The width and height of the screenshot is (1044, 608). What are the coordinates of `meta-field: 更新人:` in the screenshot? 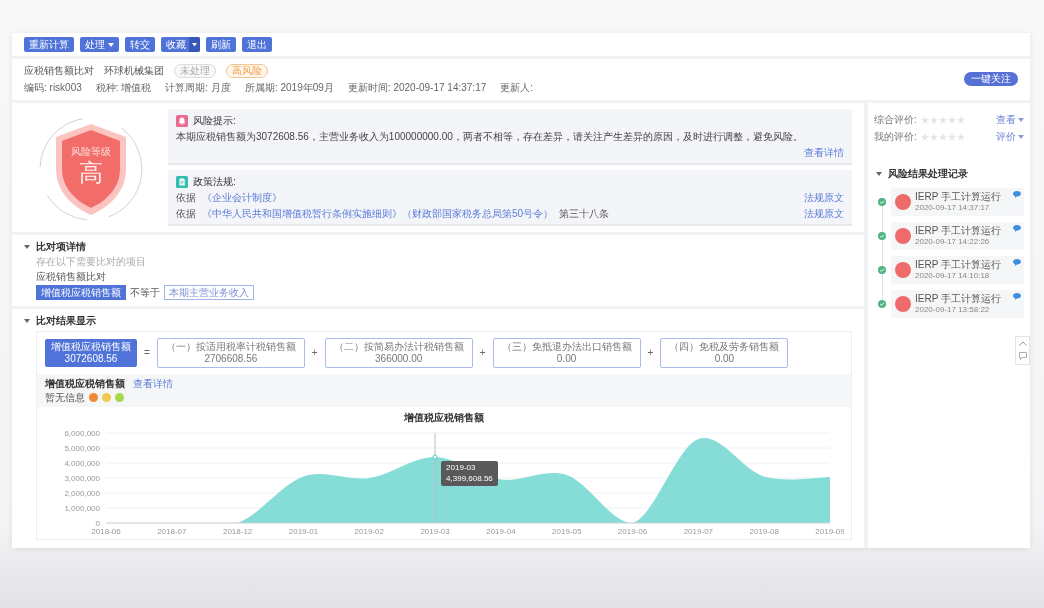 It's located at (517, 87).